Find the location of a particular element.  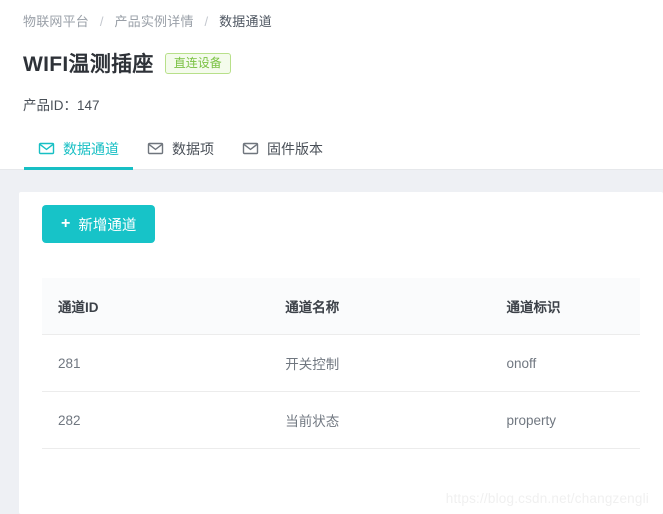

status-badge: 直连设备 is located at coordinates (197, 63).